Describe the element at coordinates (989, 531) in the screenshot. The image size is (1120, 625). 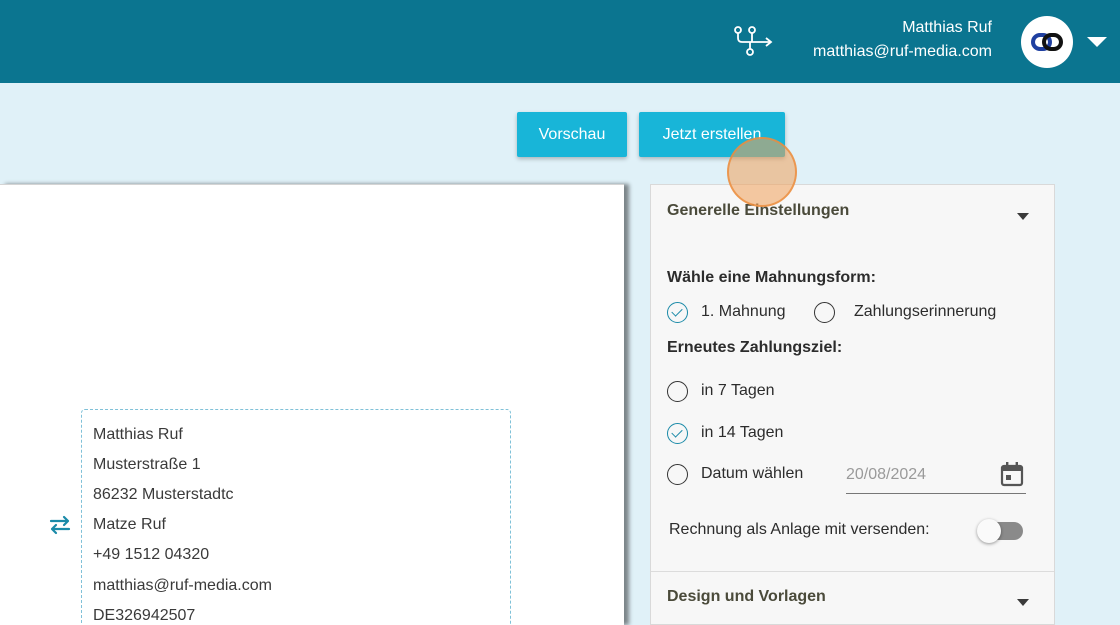
I see `toggle-knob` at that location.